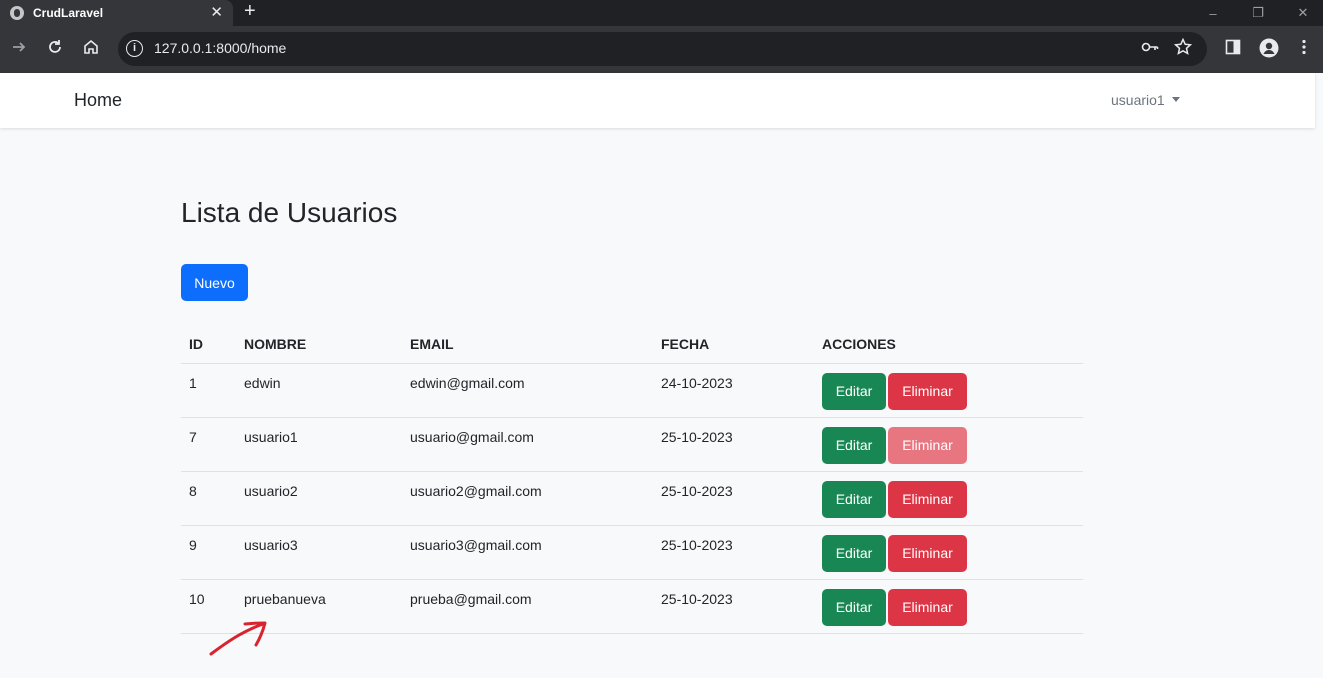  Describe the element at coordinates (527, 390) in the screenshot. I see `cell-email: edwin@gmail.com` at that location.